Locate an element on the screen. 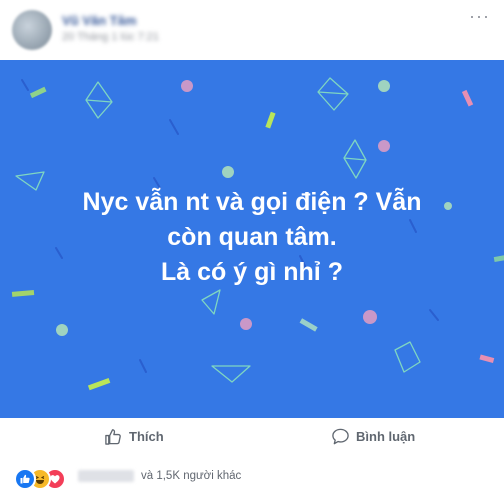 This screenshot has width=504, height=504. author-name: Vũ Văn Tâm is located at coordinates (99, 20).